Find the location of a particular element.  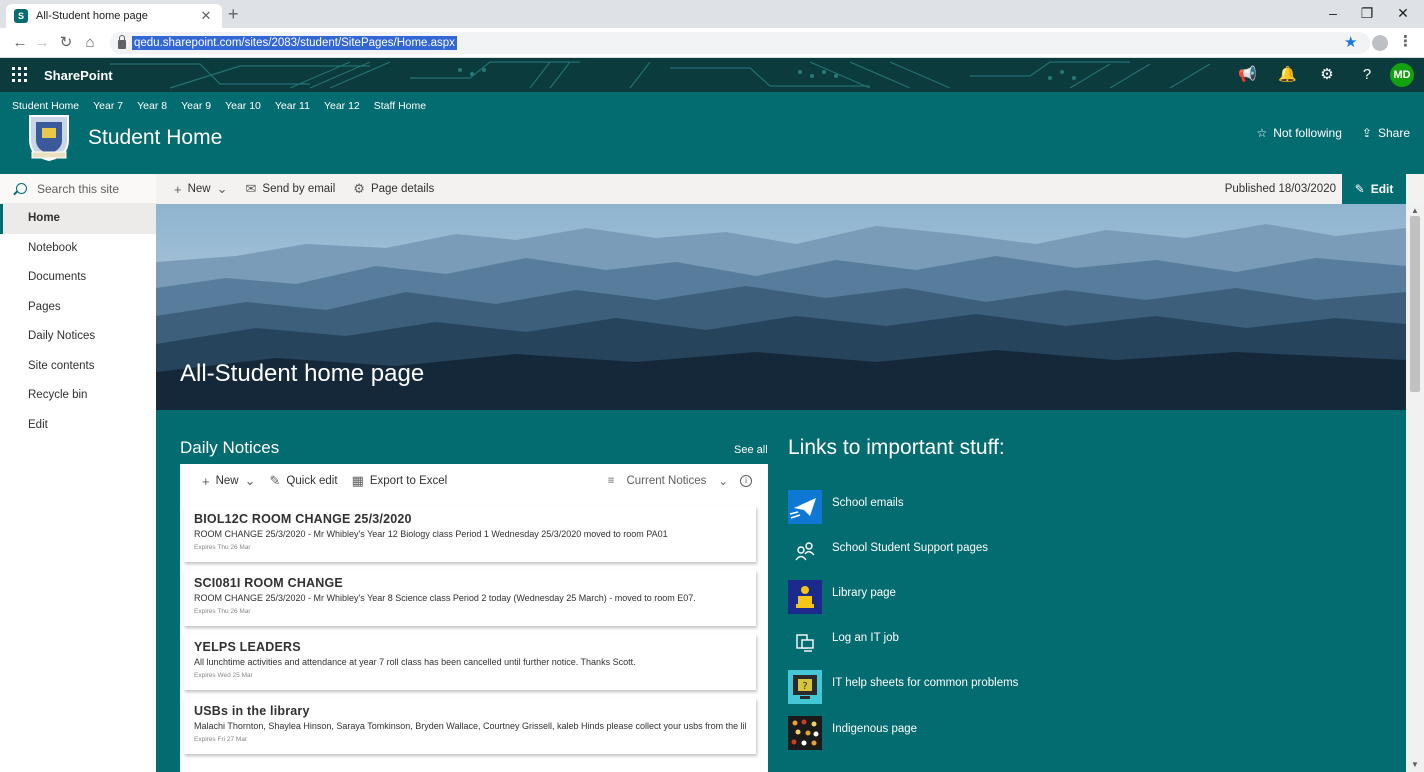

notice-title: SCI081I ROOM CHANGE is located at coordinates (268, 583).